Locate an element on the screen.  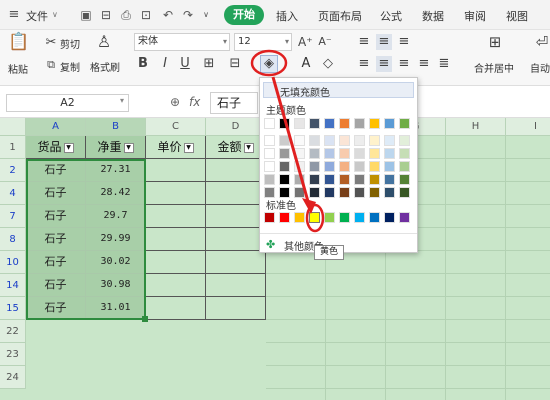
annotation-arrow-line is located at coordinates (291, 141).